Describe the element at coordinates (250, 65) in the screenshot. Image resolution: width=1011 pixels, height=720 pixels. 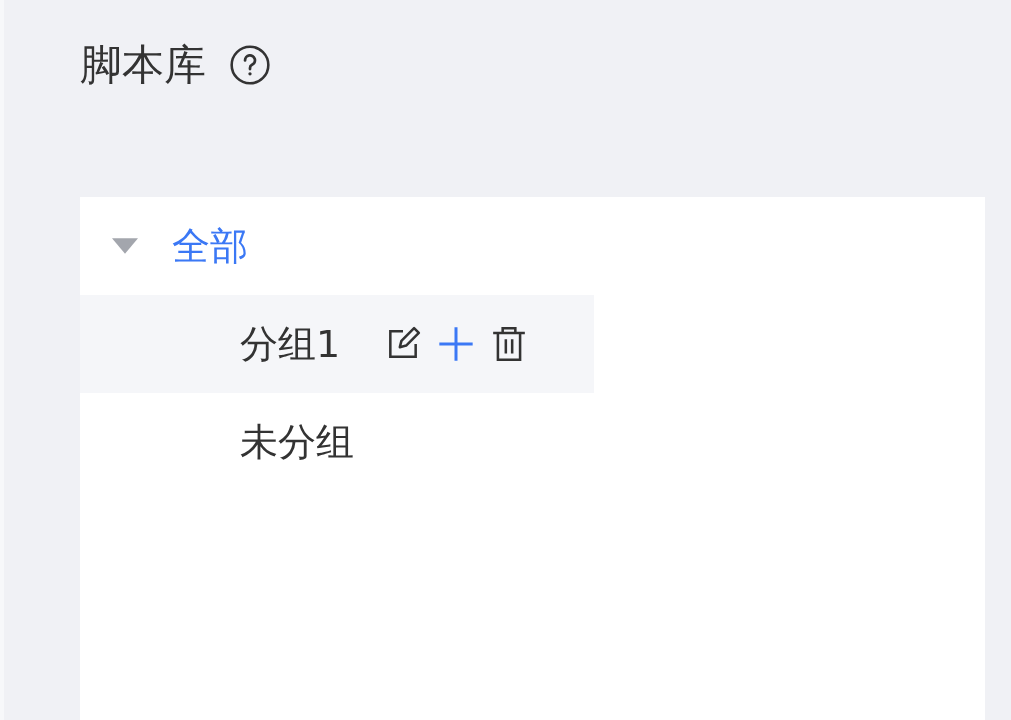
I see `help-icon` at that location.